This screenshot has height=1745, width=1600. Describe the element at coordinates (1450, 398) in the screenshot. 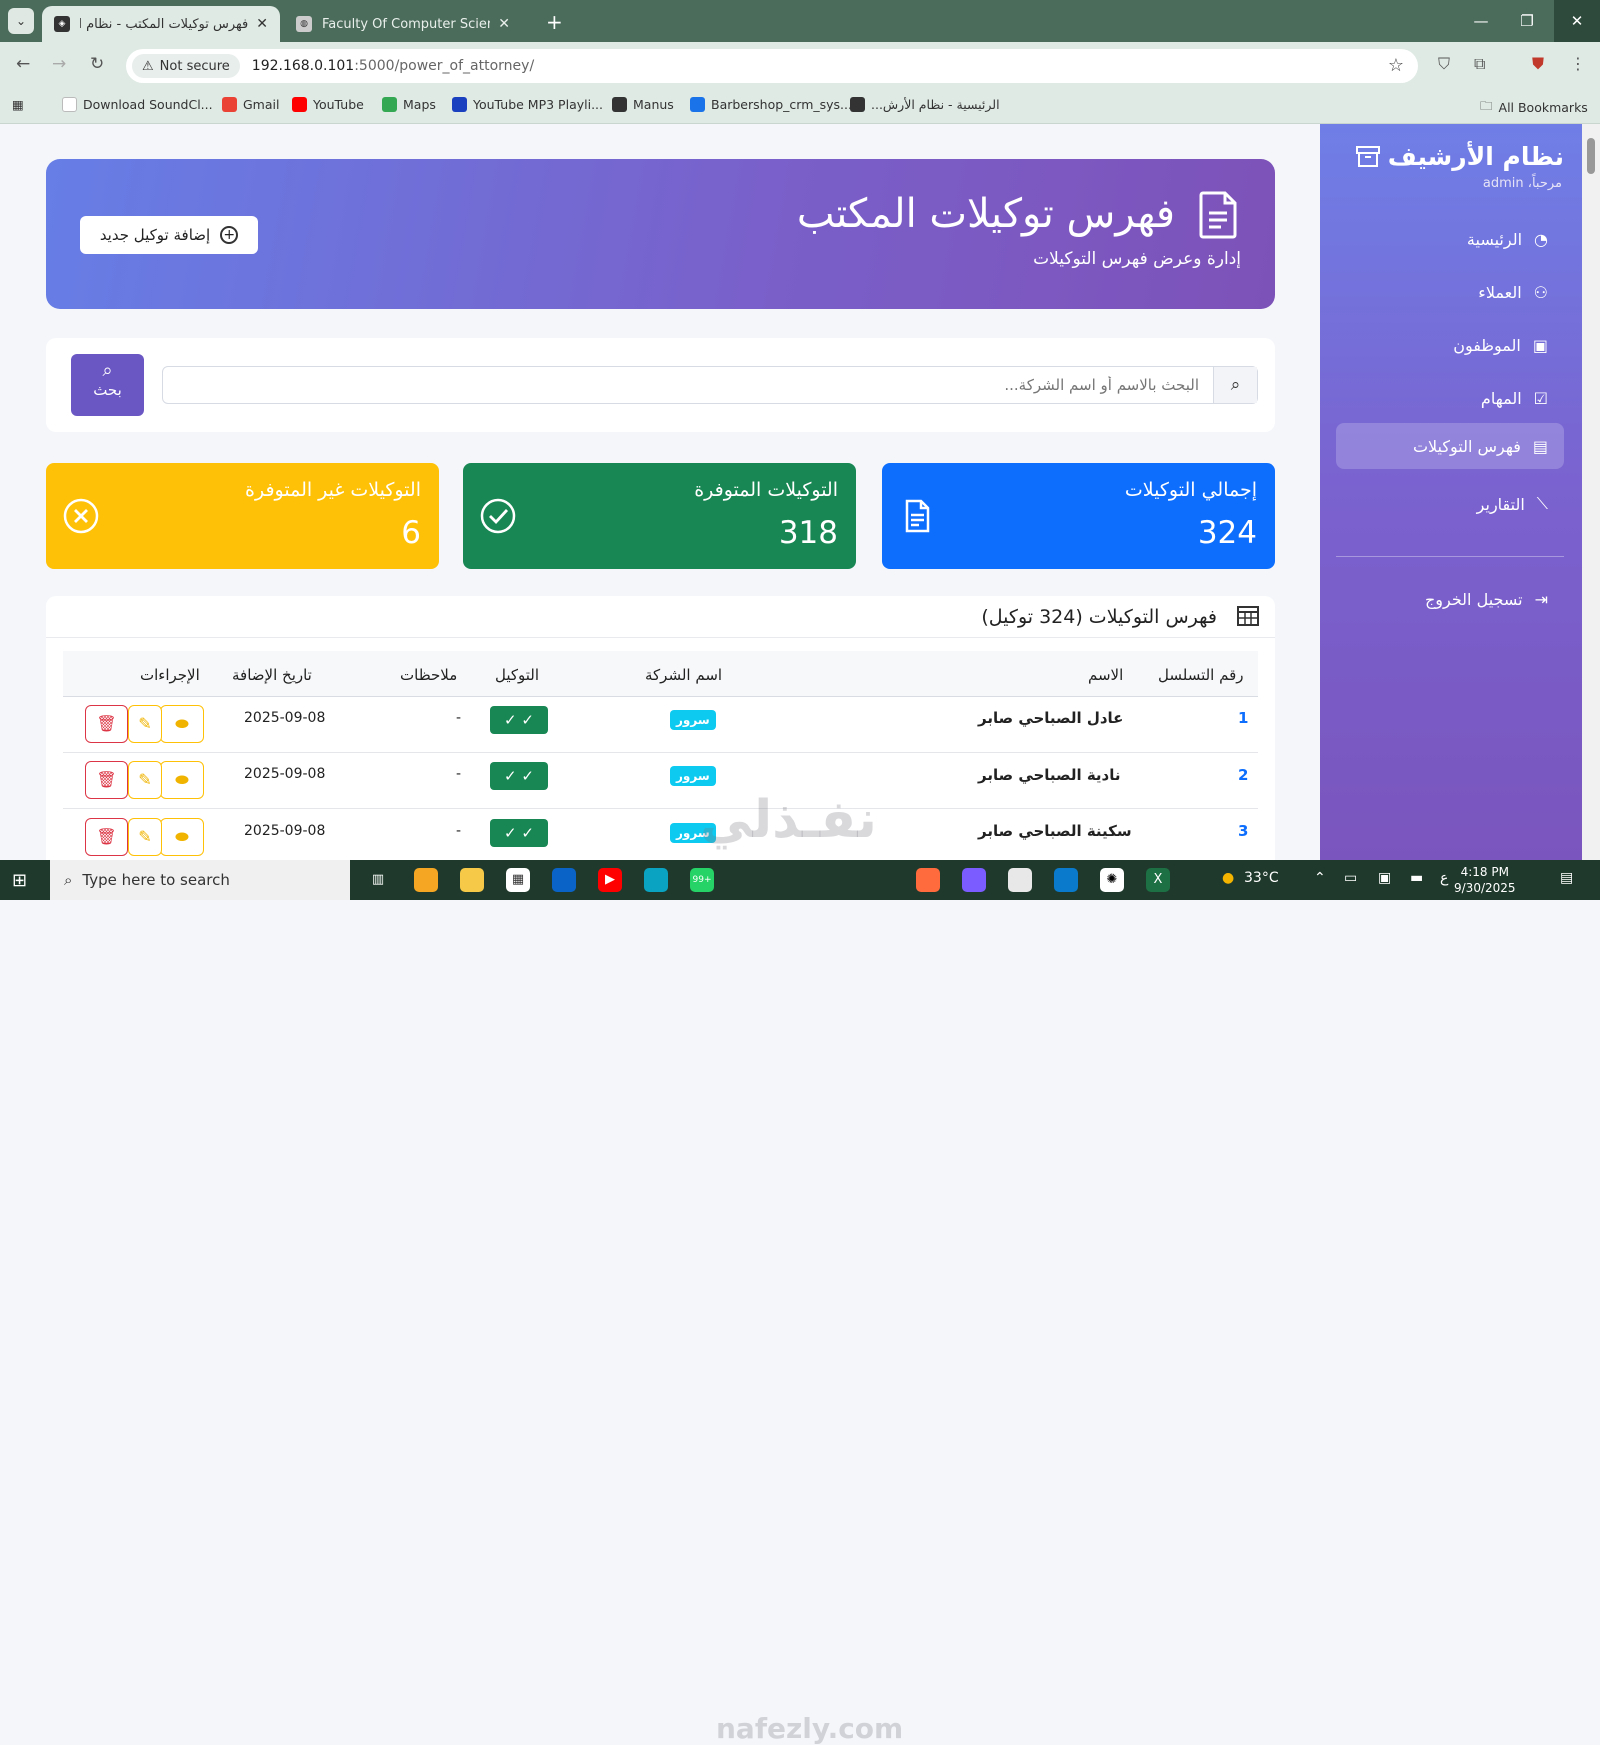

I see `sidebar-item-tasks: ☑ المهام` at that location.